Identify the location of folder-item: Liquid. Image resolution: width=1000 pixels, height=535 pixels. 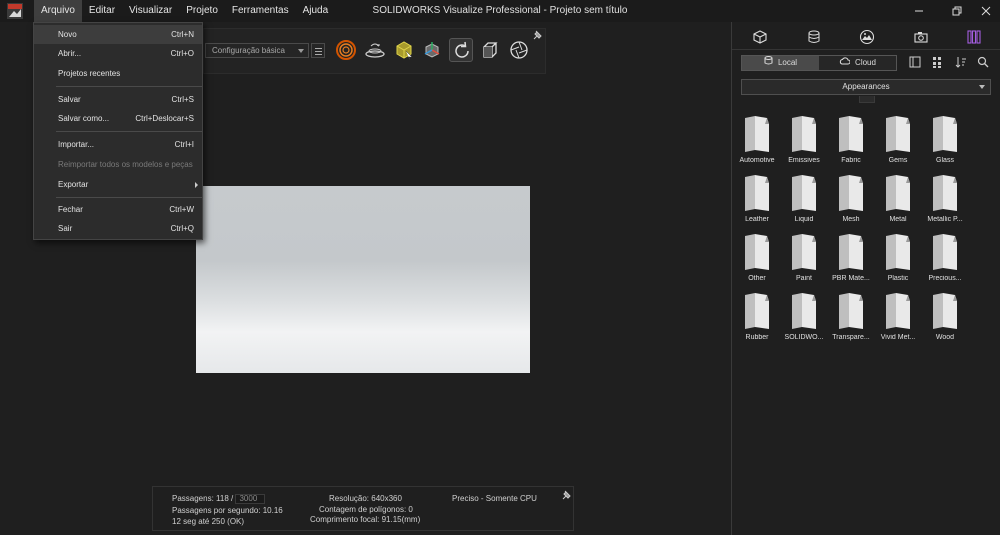
(804, 201).